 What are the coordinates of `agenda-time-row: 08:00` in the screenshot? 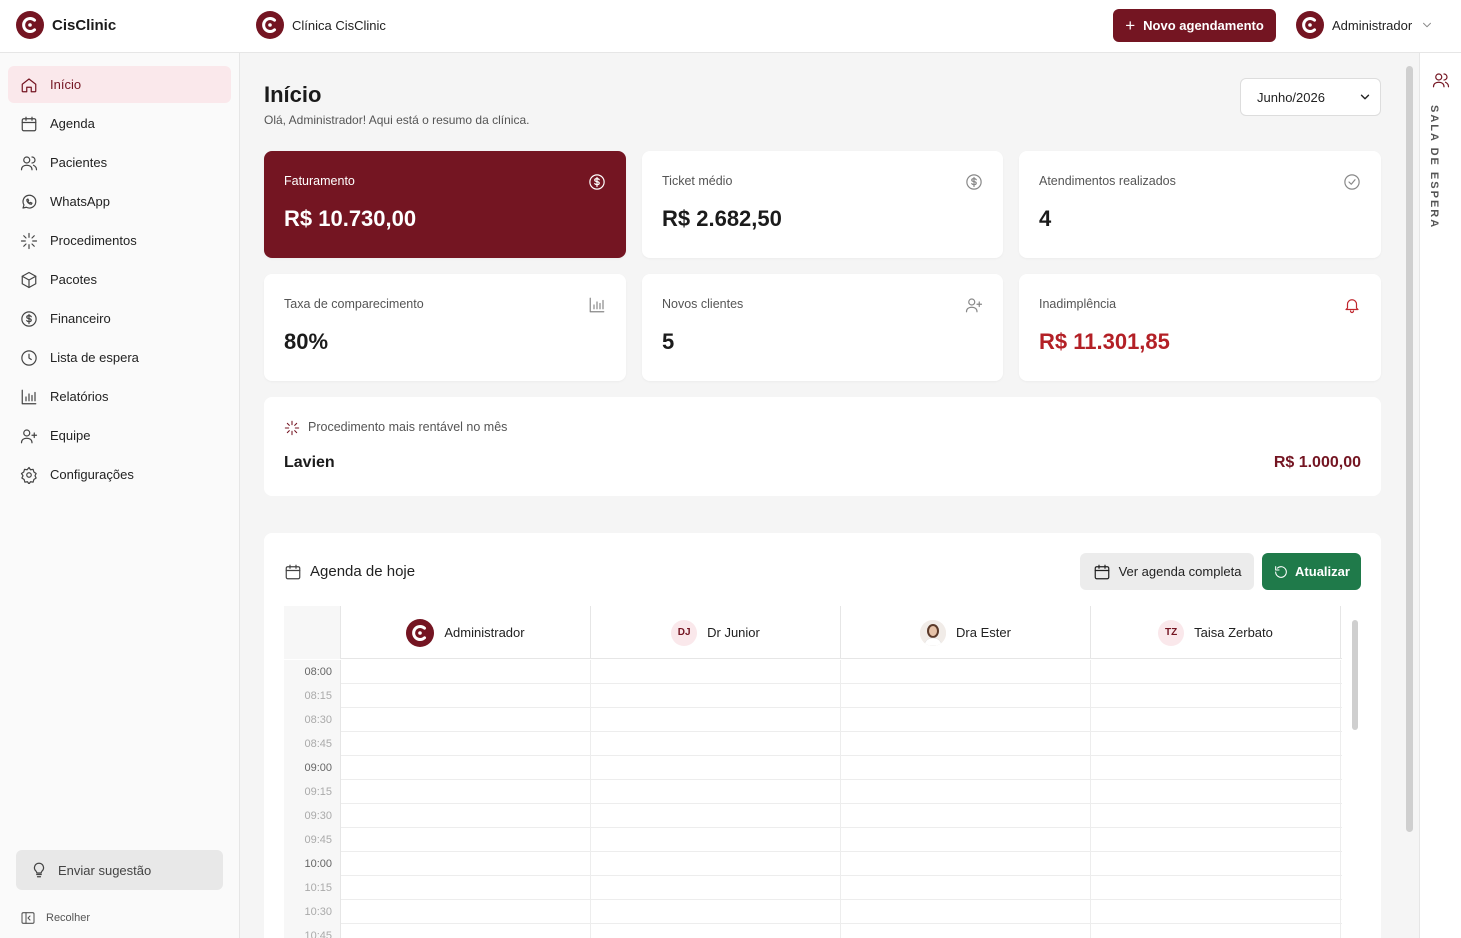 It's located at (813, 672).